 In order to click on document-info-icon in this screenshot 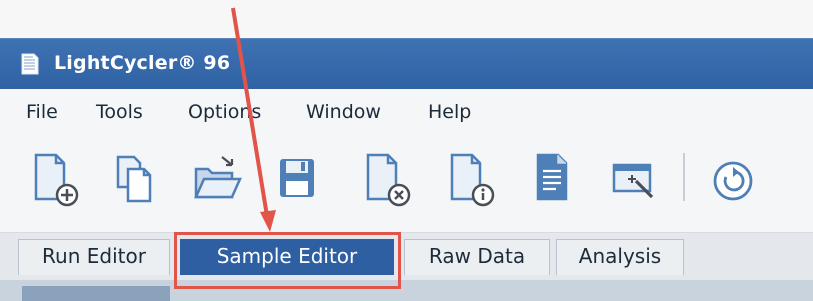, I will do `click(472, 180)`.